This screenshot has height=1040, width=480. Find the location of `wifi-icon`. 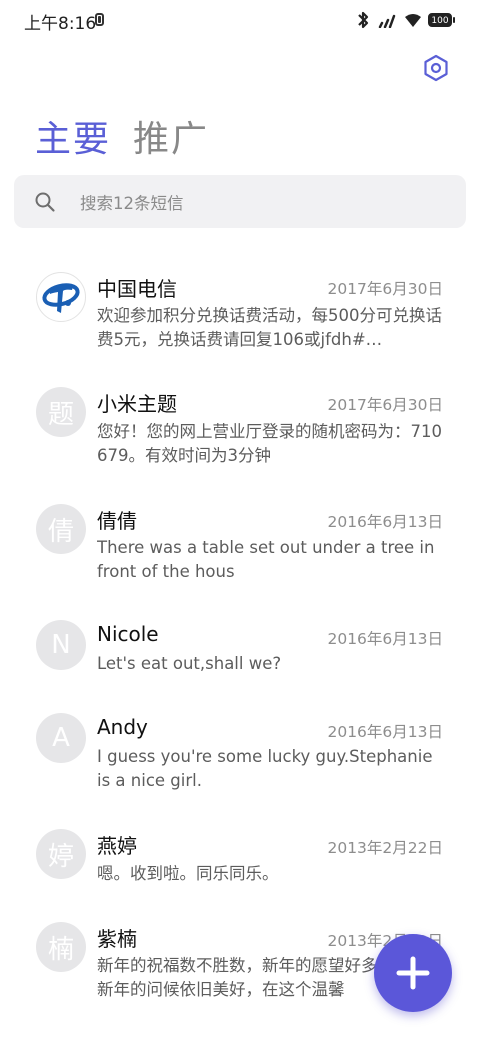

wifi-icon is located at coordinates (413, 20).